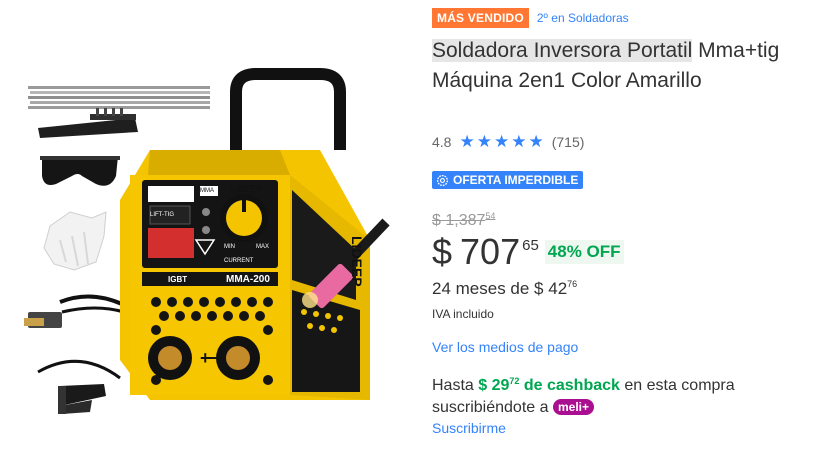 This screenshot has width=829, height=454. I want to click on current-label: CURRENT, so click(239, 261).